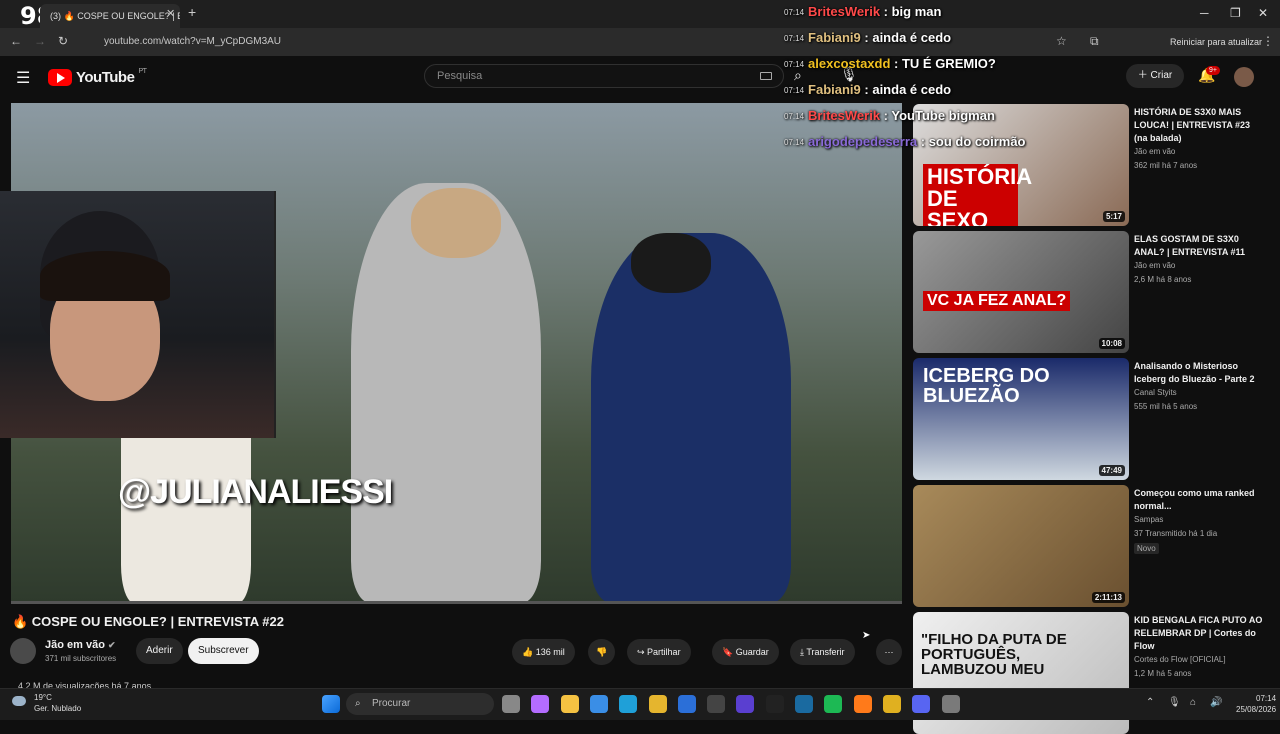 The height and width of the screenshot is (734, 1280). What do you see at coordinates (921, 704) in the screenshot?
I see `discord-icon` at bounding box center [921, 704].